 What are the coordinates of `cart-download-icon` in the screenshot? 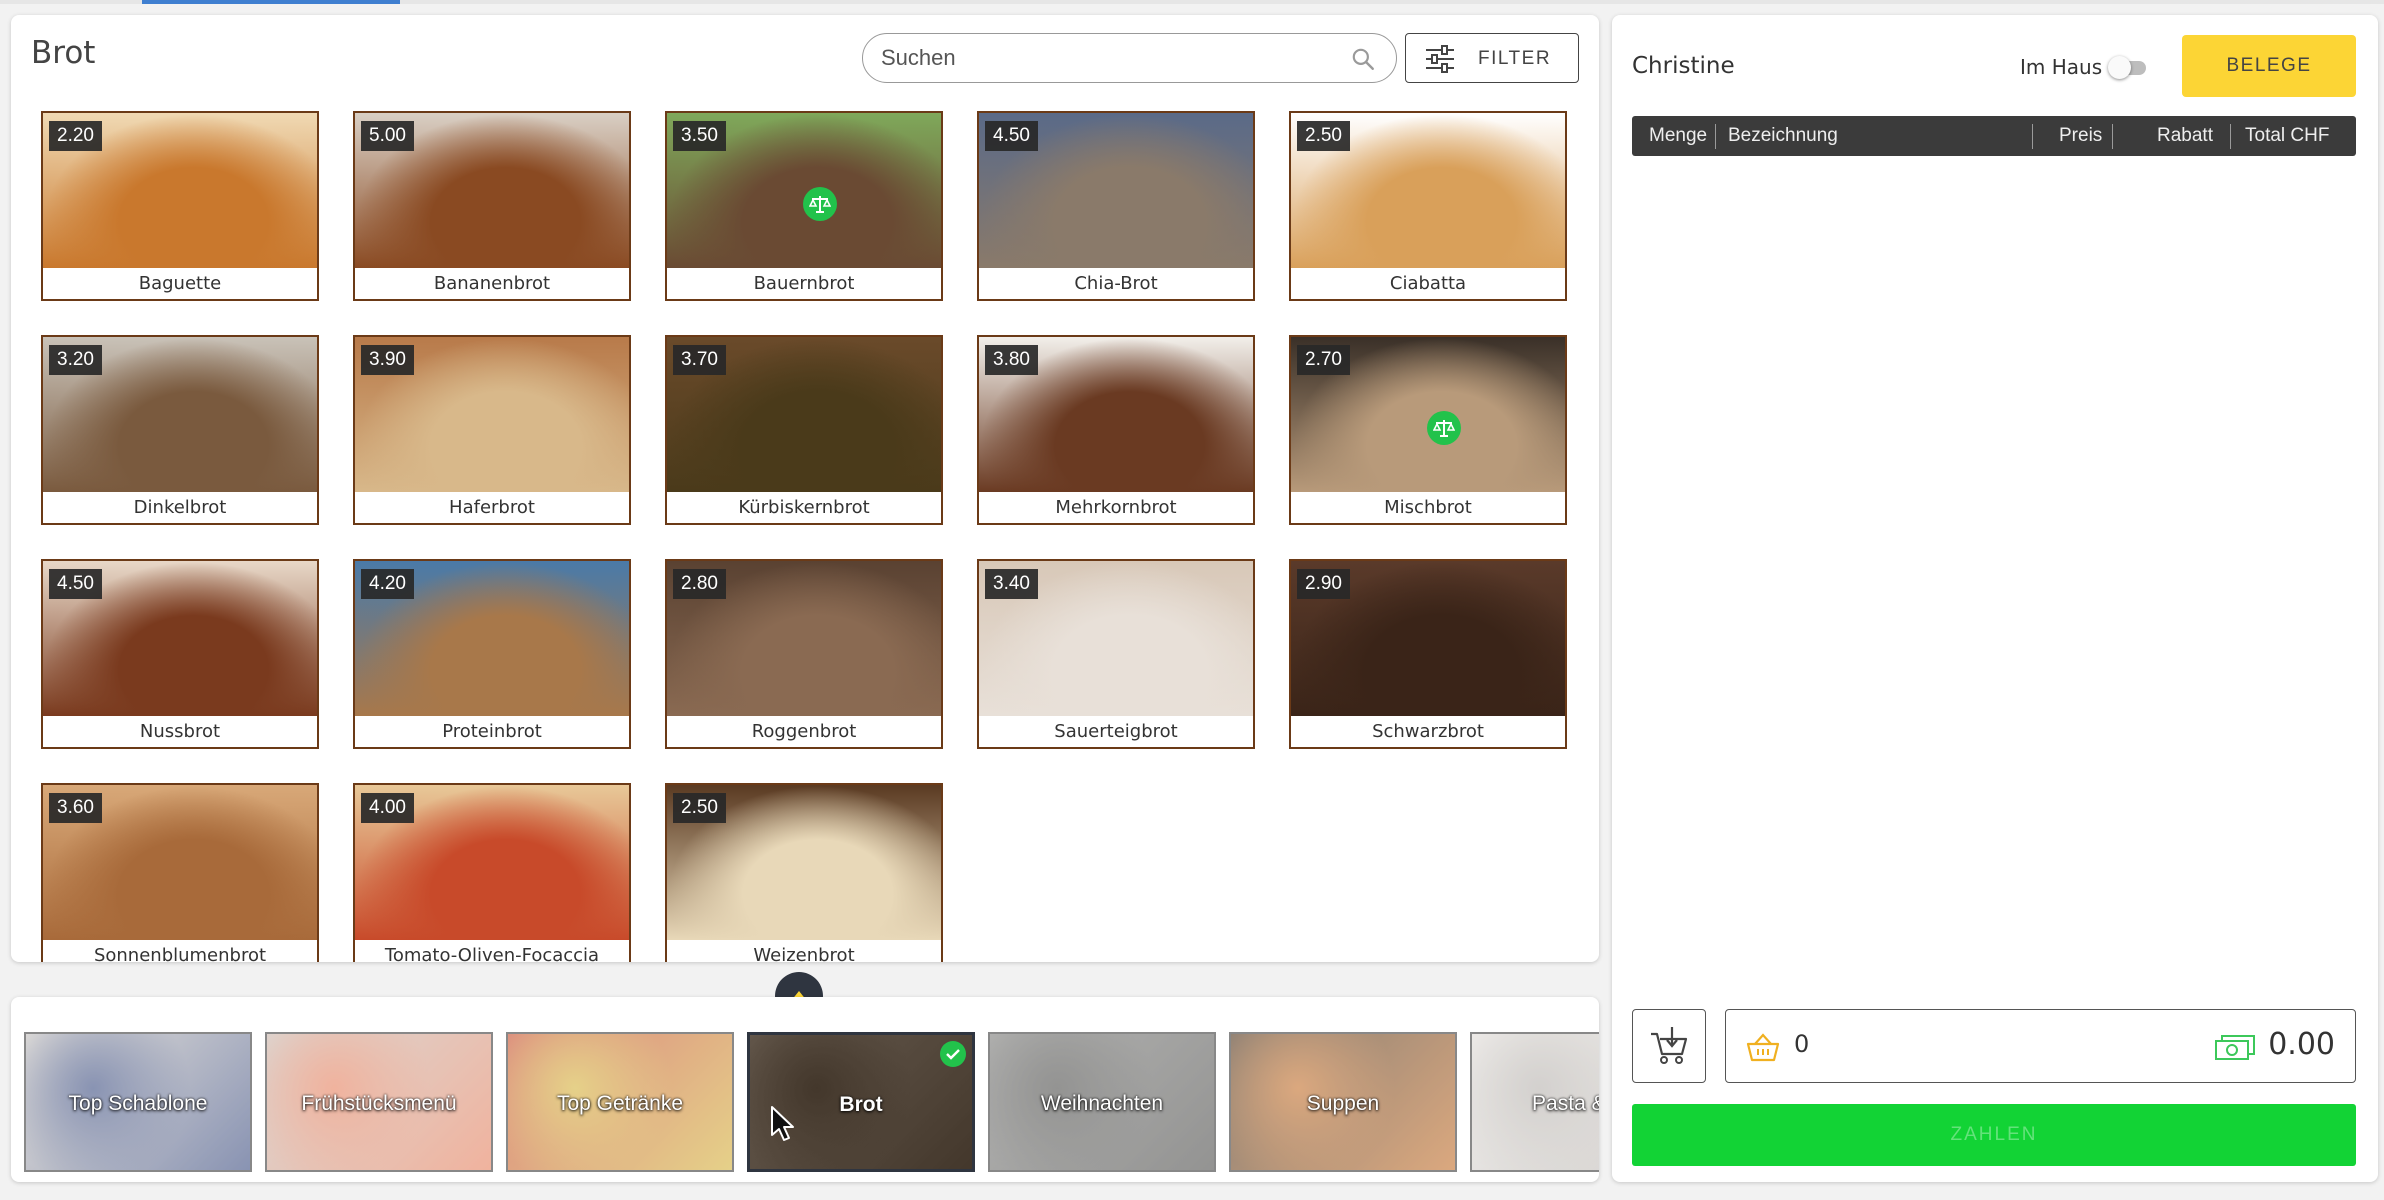 It's located at (1669, 1045).